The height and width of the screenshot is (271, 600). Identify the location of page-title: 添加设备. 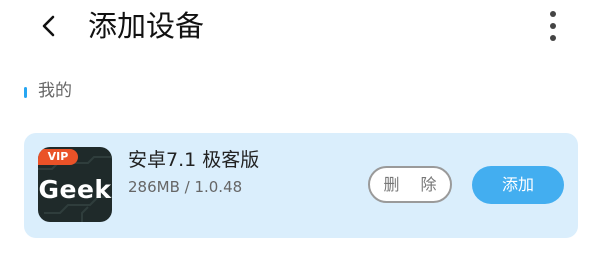
(146, 26).